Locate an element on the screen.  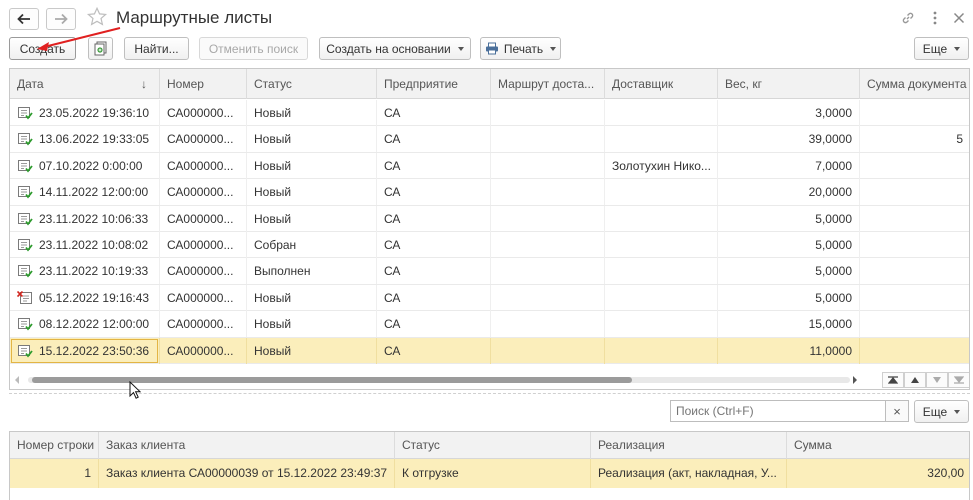
focused-cell-outline is located at coordinates (84, 350).